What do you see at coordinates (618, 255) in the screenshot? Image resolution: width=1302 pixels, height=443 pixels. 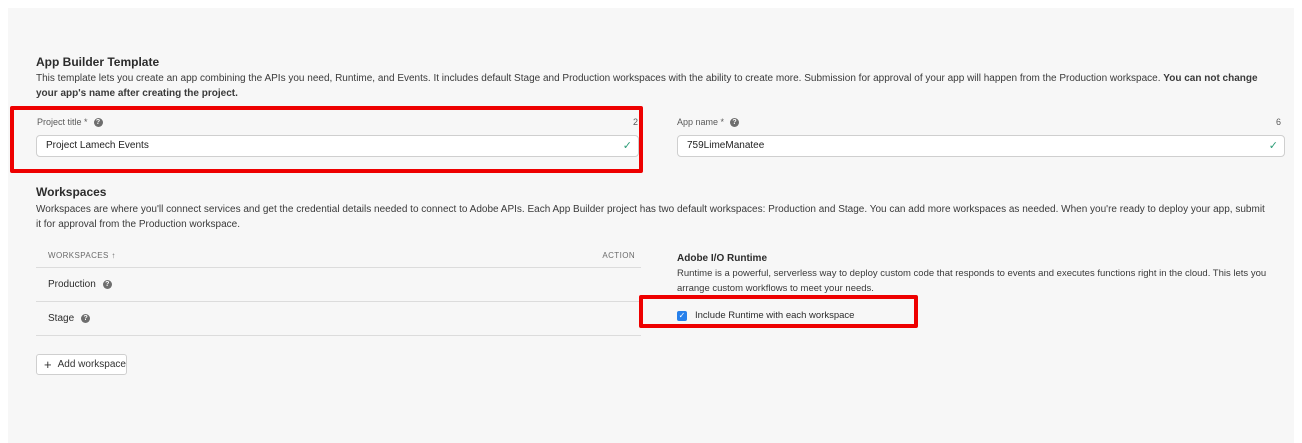 I see `column-header-action: ACTION` at bounding box center [618, 255].